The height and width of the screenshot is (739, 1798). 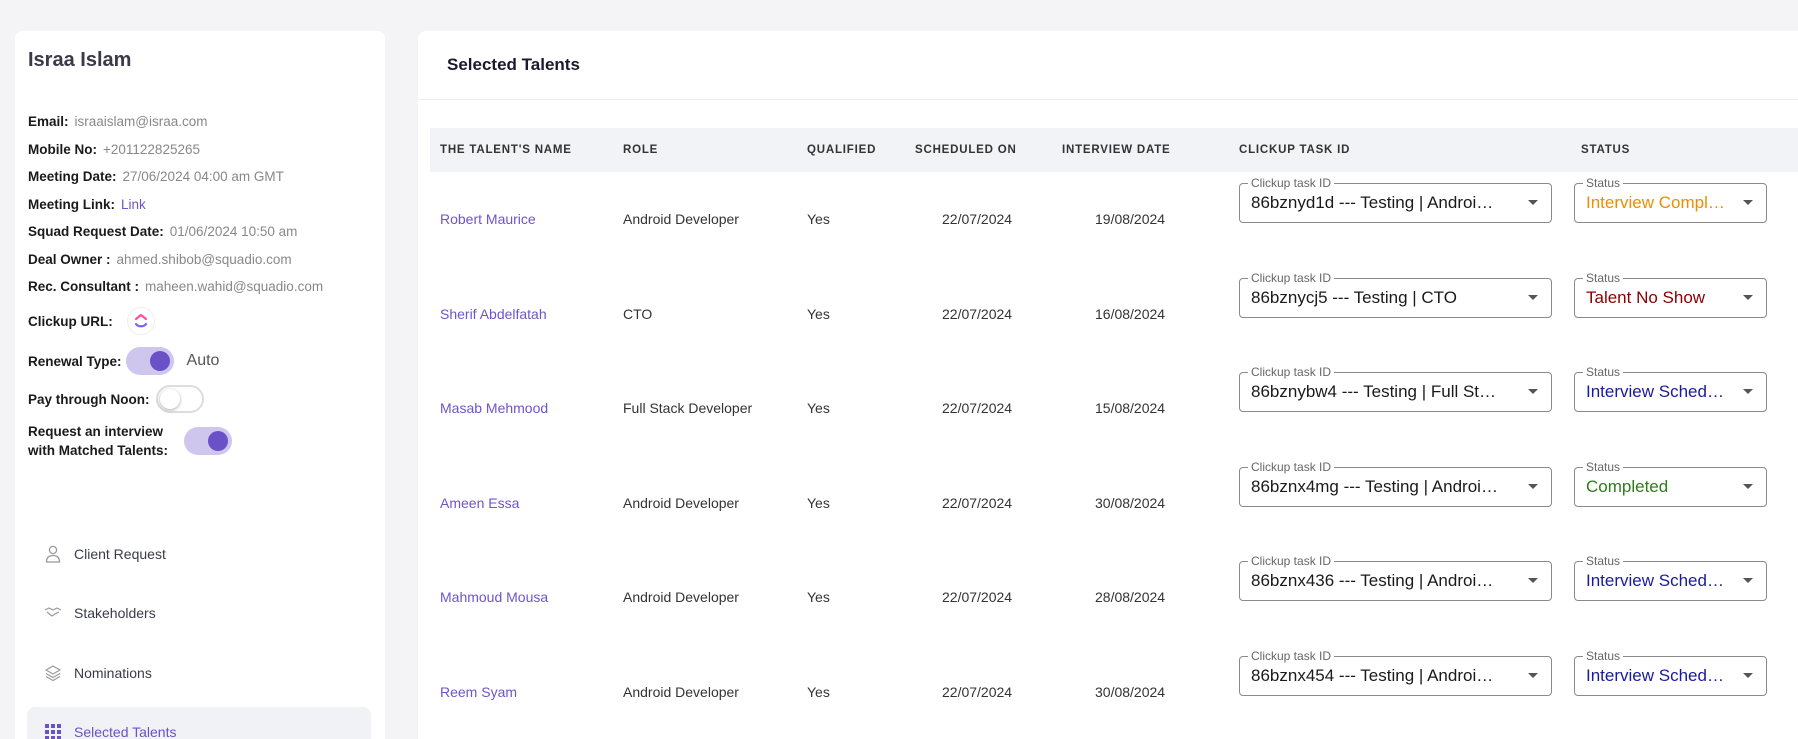 I want to click on status-select: Status Talent No Show, so click(x=1670, y=294).